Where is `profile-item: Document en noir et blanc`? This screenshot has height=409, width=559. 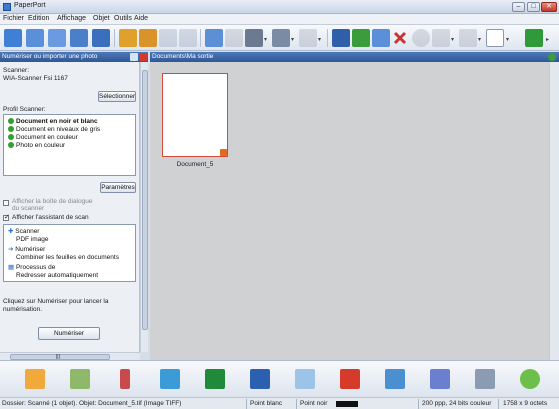 profile-item: Document en noir et blanc is located at coordinates (53, 121).